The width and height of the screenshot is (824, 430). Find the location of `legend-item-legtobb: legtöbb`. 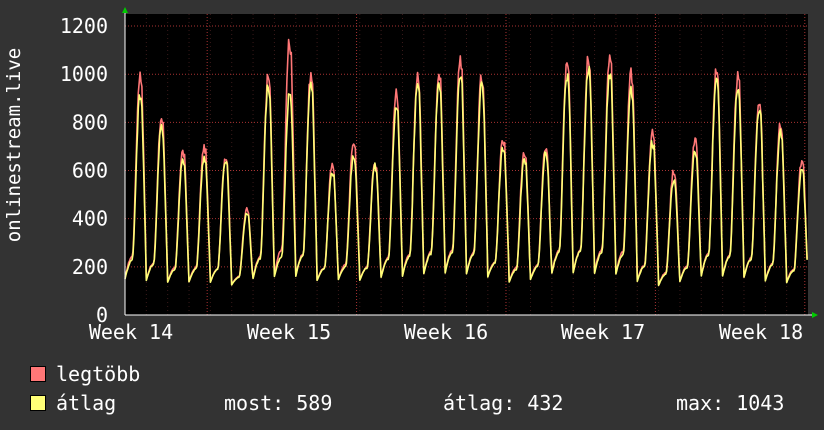

legend-item-legtobb: legtöbb is located at coordinates (85, 374).